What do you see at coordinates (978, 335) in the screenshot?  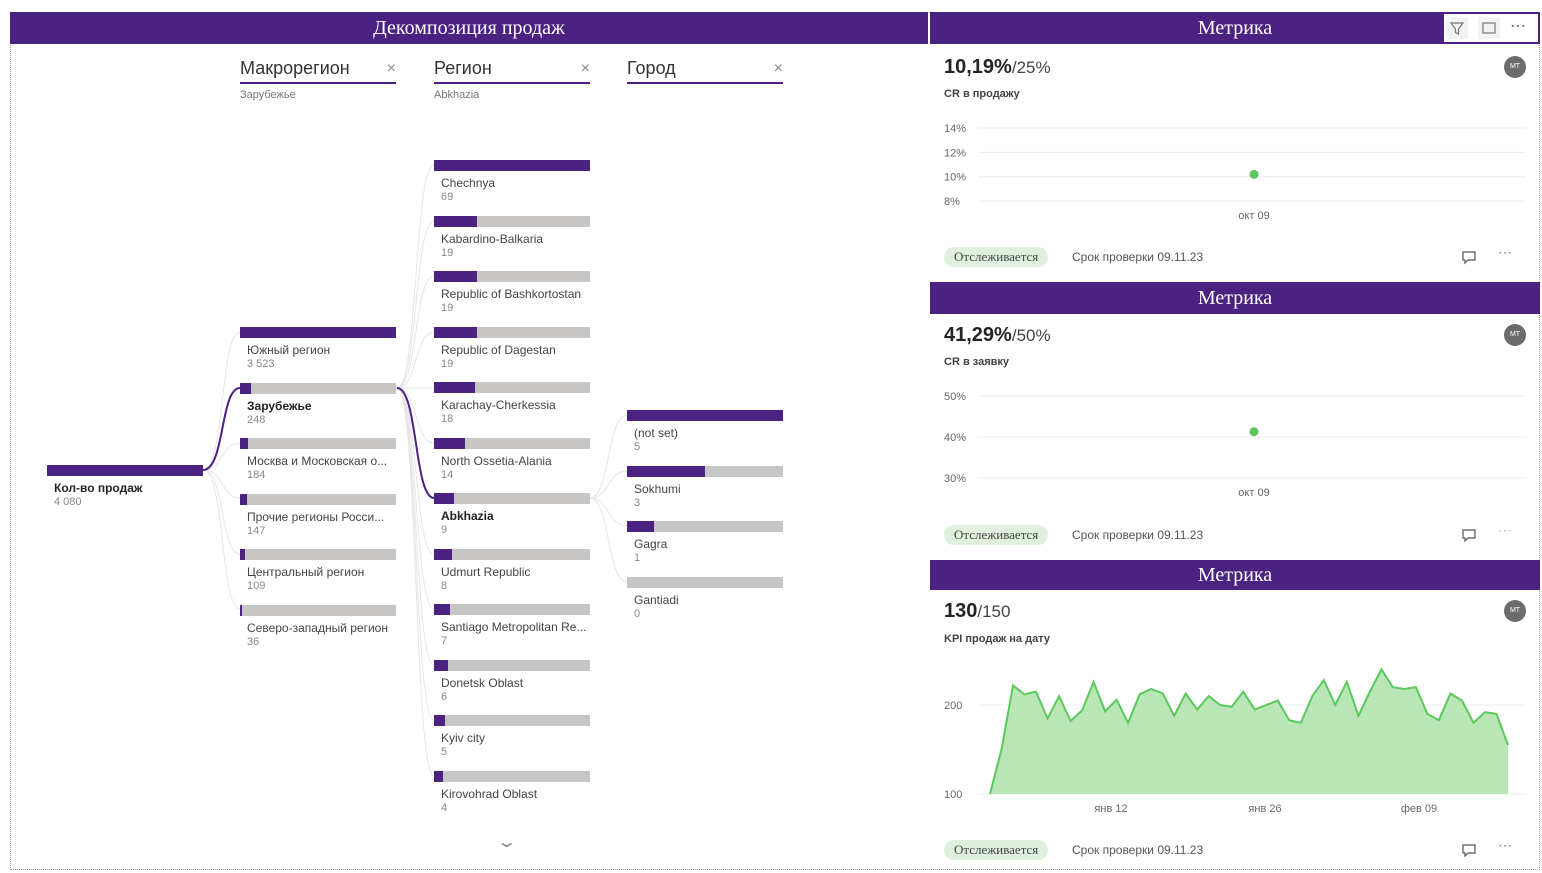 I see `kpi-actual: 41,29%` at bounding box center [978, 335].